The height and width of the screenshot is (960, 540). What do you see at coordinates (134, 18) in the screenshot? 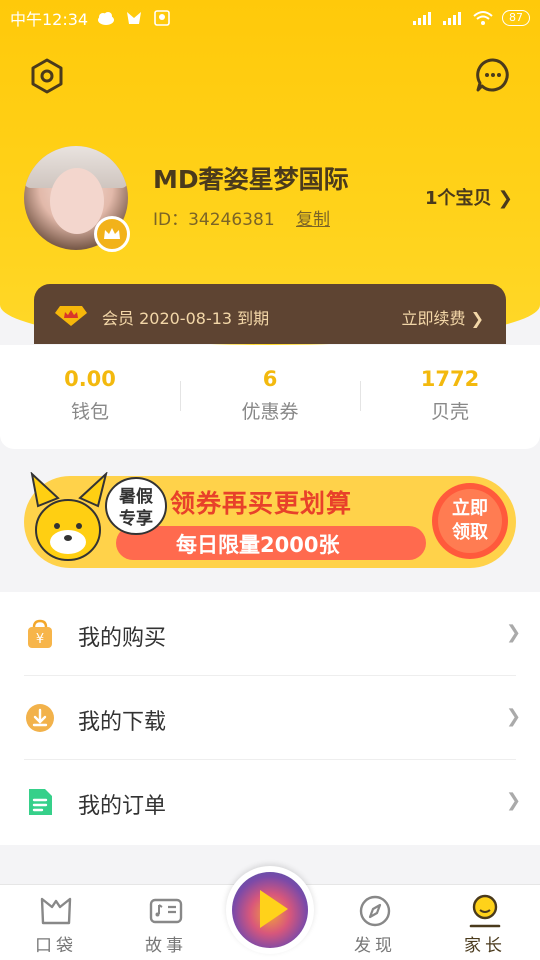
I see `app-notification-icon` at bounding box center [134, 18].